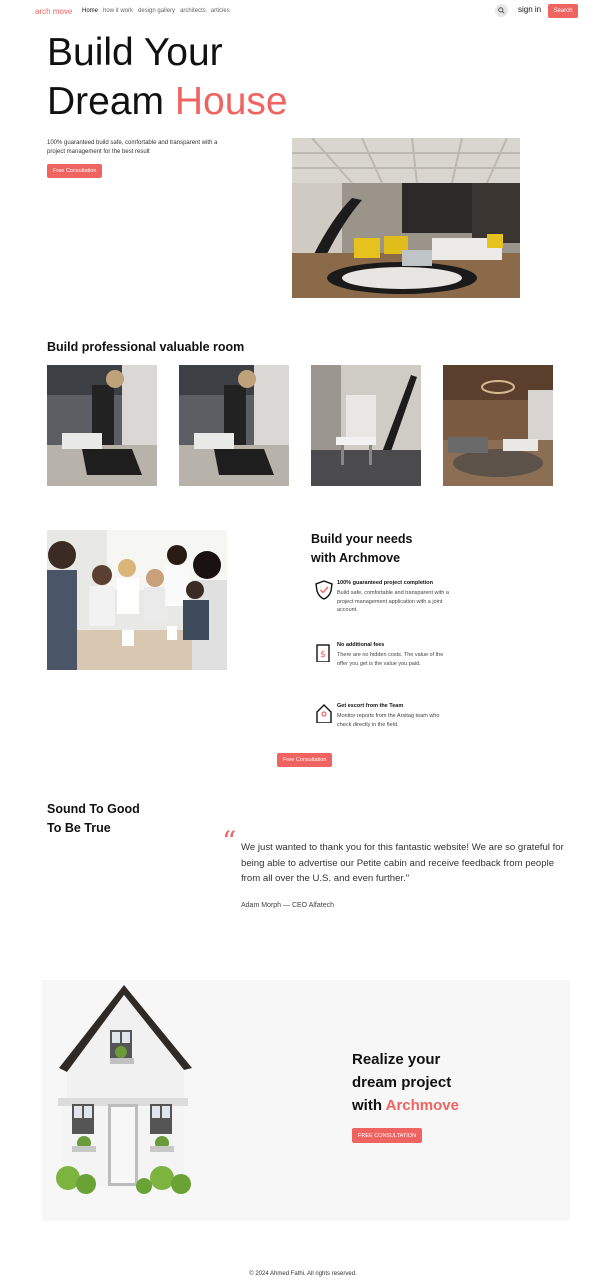 This screenshot has width=606, height=1280. I want to click on nav-link-how-it-work: how it work, so click(118, 11).